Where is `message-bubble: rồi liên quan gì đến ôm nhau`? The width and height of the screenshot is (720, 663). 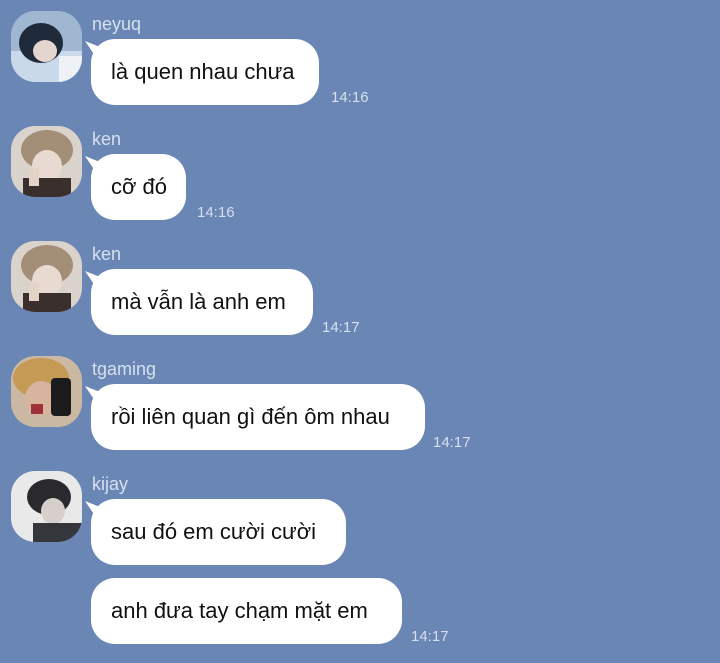
message-bubble: rồi liên quan gì đến ôm nhau is located at coordinates (258, 417).